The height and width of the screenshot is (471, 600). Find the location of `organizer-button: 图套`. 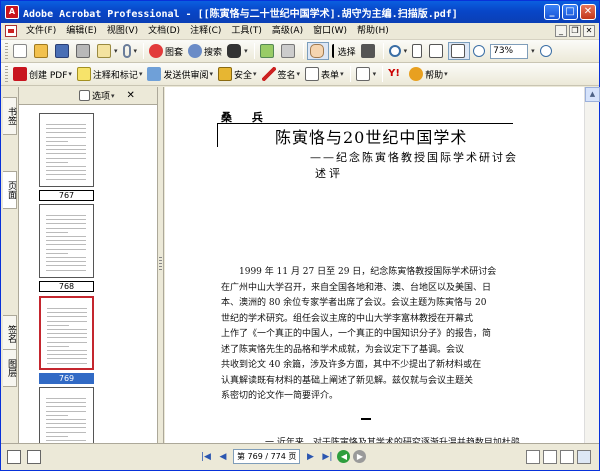

organizer-button: 图套 is located at coordinates (166, 51).